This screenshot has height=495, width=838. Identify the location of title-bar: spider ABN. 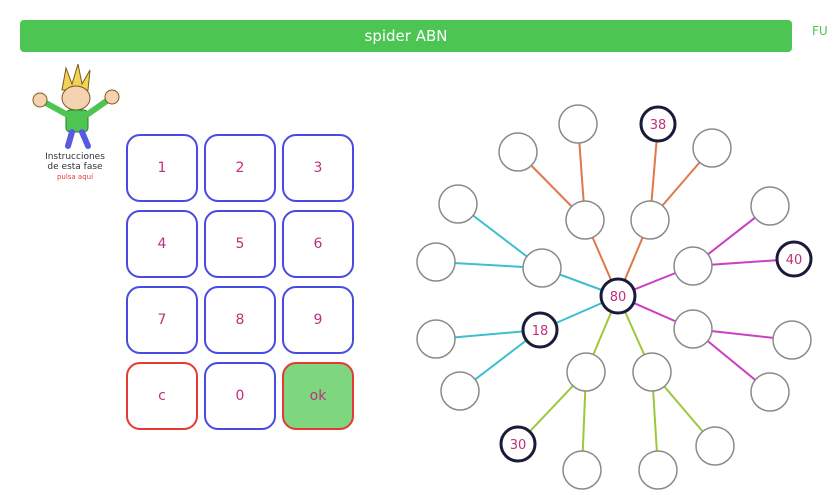
(406, 36).